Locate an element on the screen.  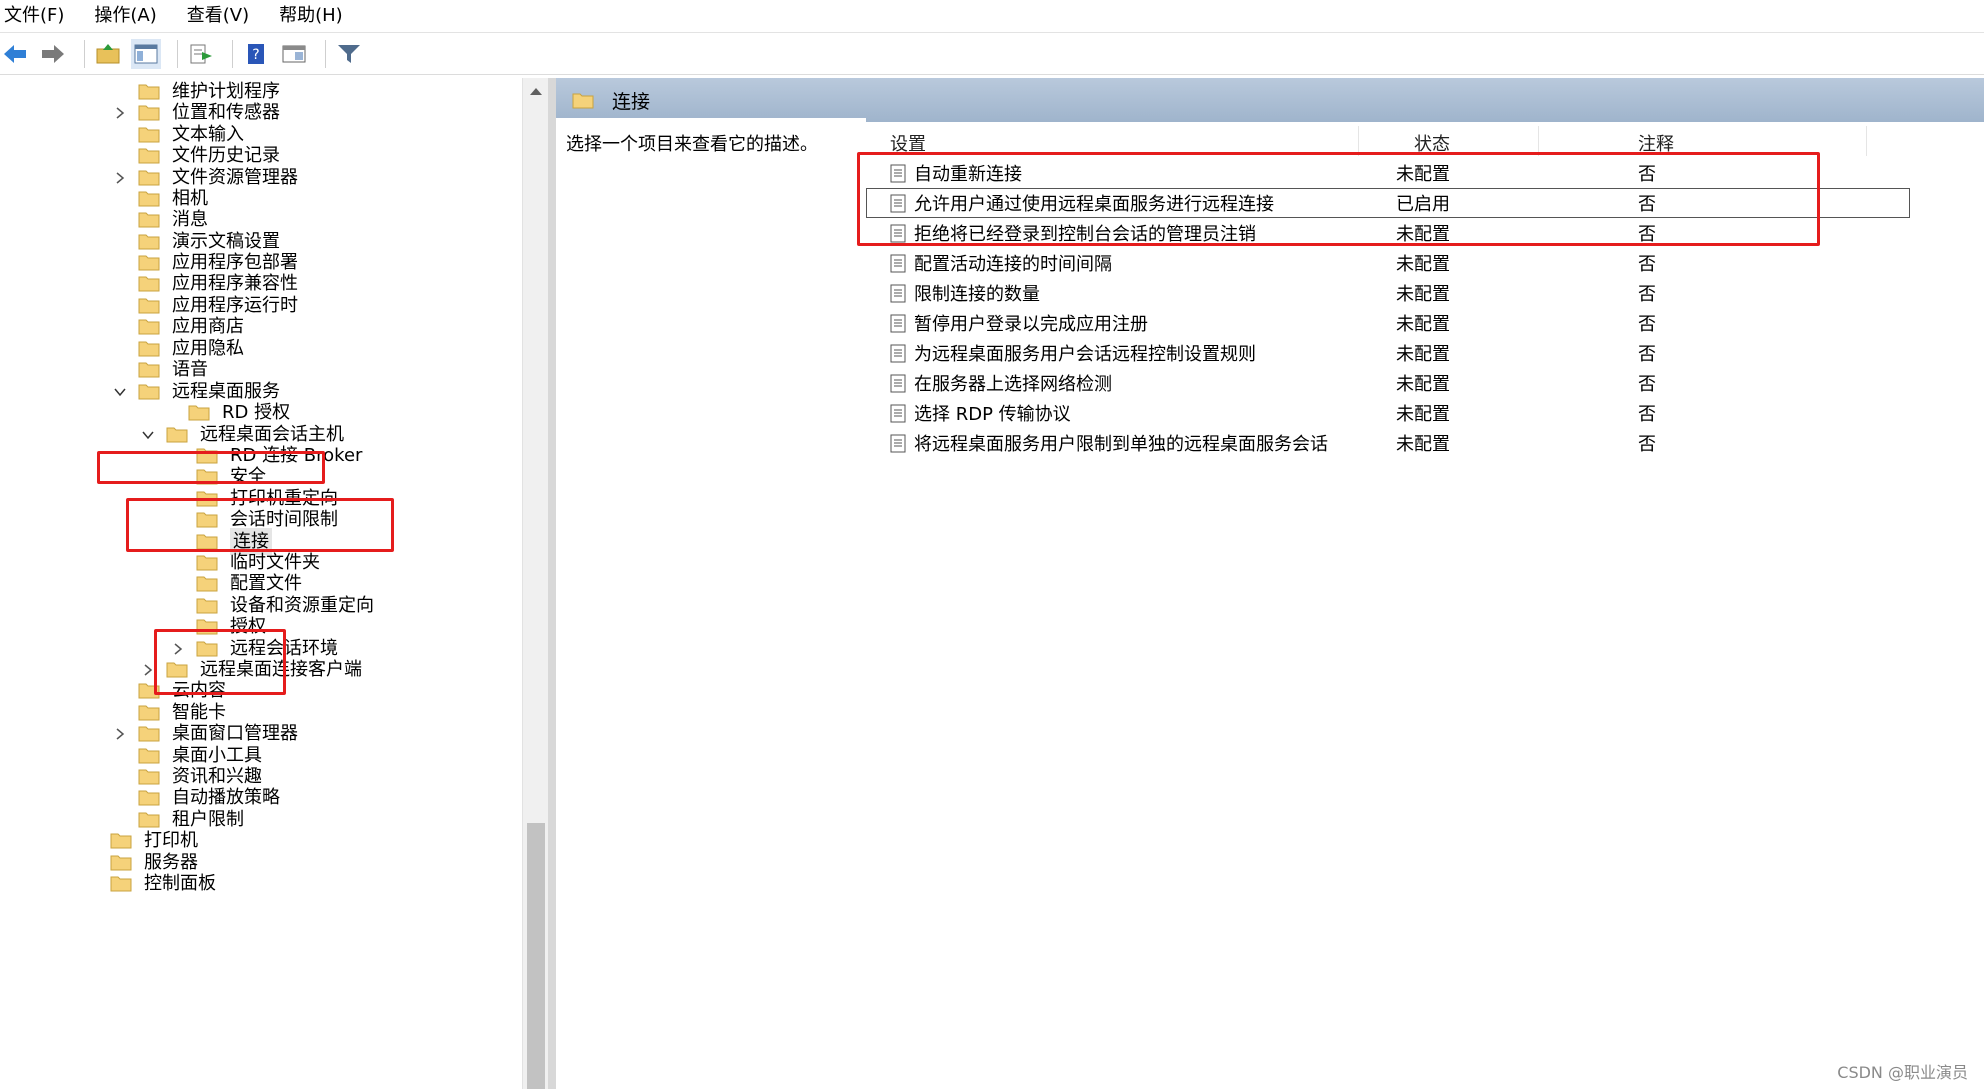
setting-name: 限制连接的数量 is located at coordinates (977, 294).